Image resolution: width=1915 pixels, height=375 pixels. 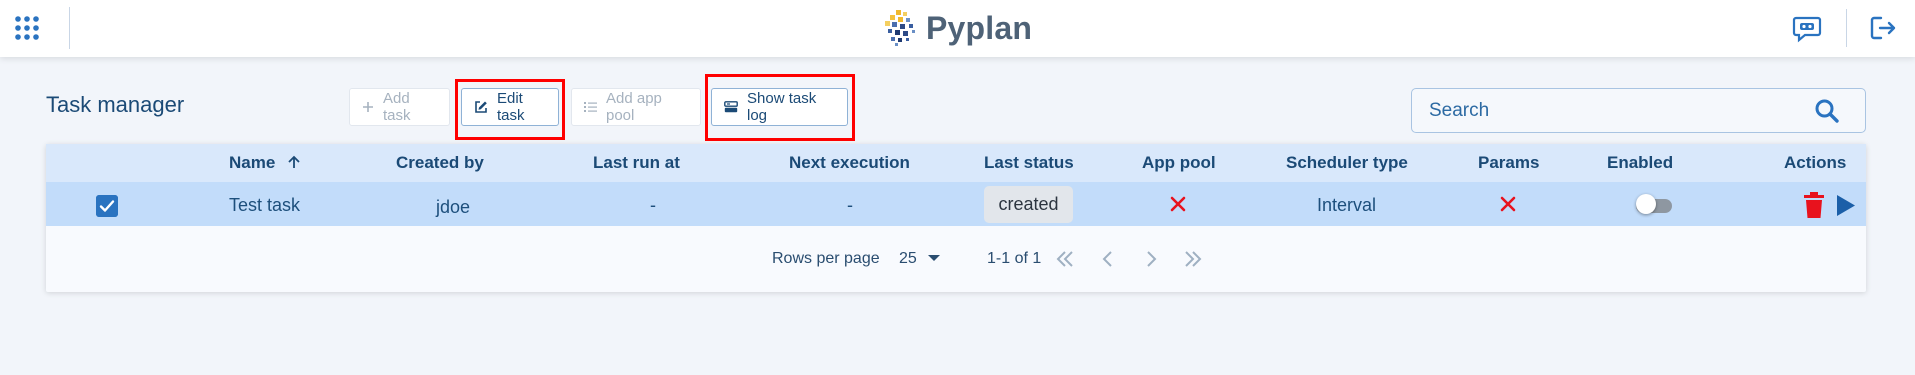 What do you see at coordinates (636, 163) in the screenshot?
I see `column-header-last-run-at: Last run at` at bounding box center [636, 163].